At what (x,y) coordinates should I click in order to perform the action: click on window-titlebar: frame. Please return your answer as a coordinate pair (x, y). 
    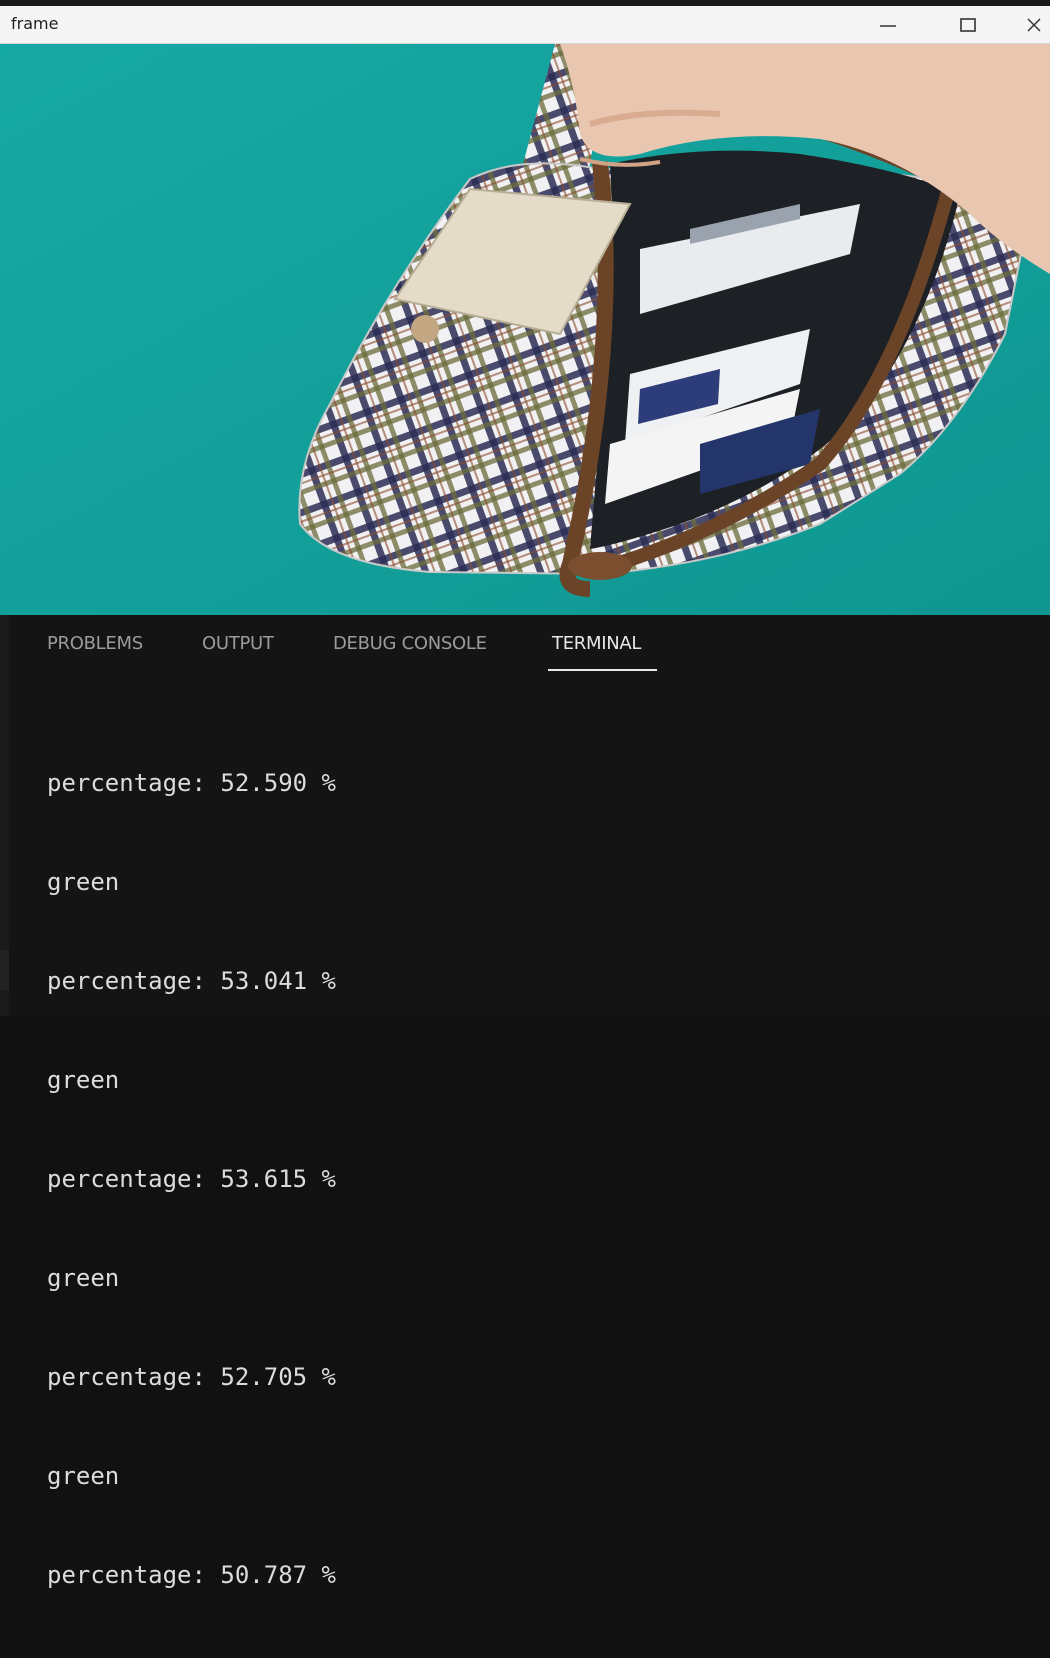
    Looking at the image, I should click on (525, 25).